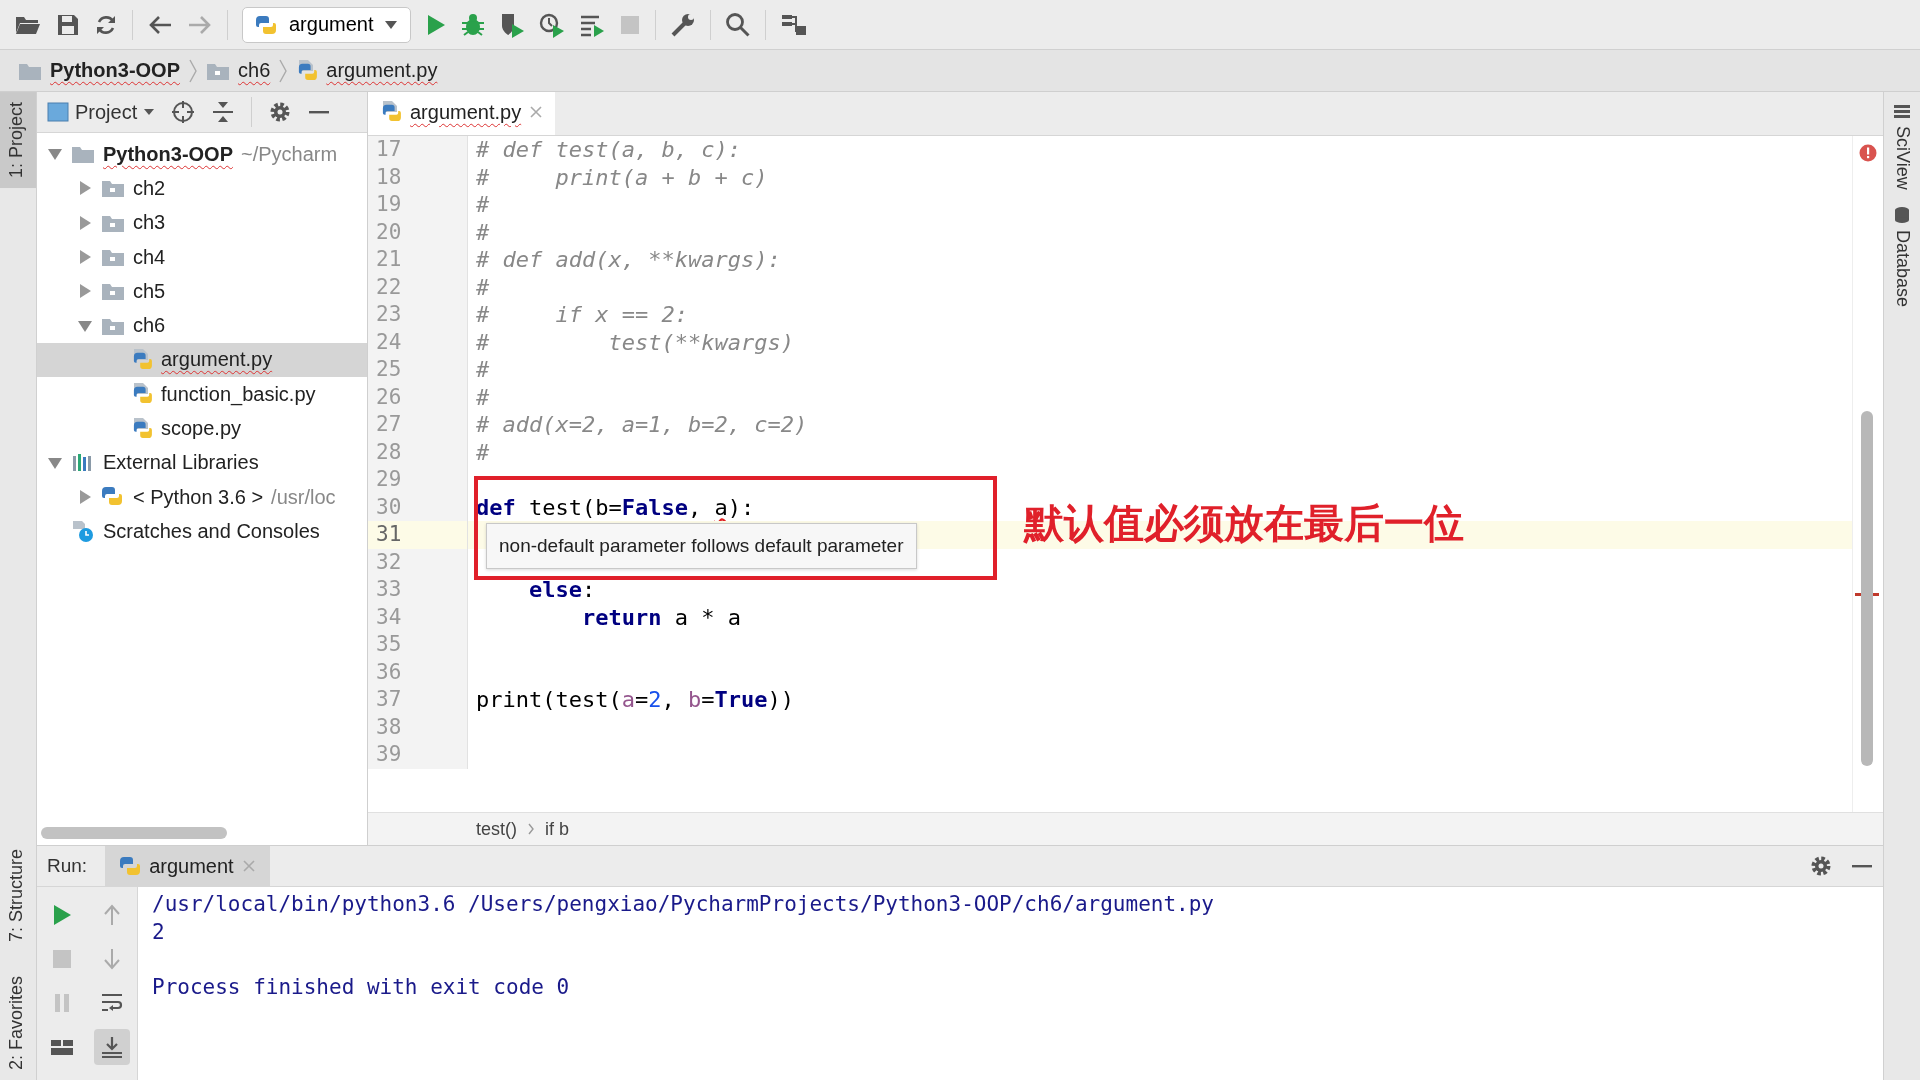 The width and height of the screenshot is (1920, 1080). Describe the element at coordinates (183, 112) in the screenshot. I see `crosshair-icon` at that location.